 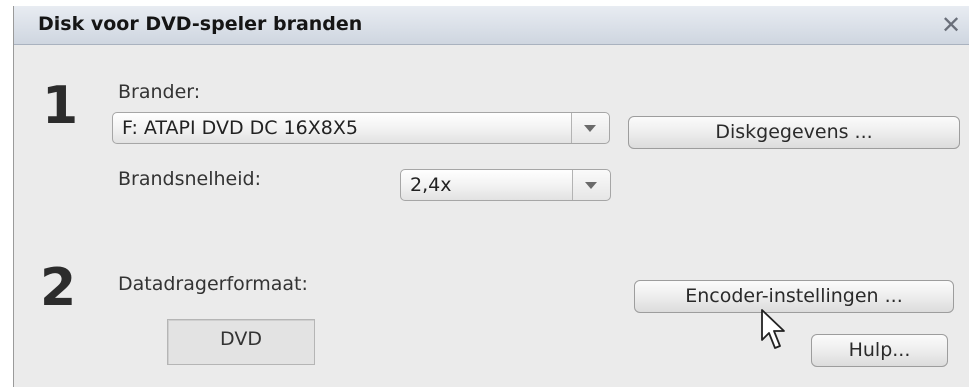 I want to click on title-bar: Disk voor DVD-speler branden ✕, so click(x=491, y=25).